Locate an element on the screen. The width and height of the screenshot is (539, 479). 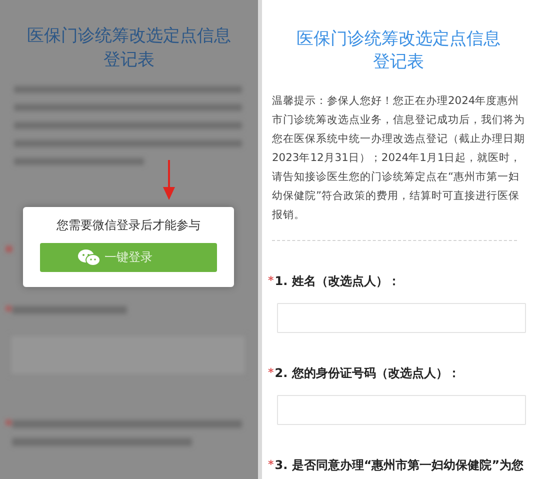
question-label: 2. 您的身份证号码（改选点人）： is located at coordinates (367, 373).